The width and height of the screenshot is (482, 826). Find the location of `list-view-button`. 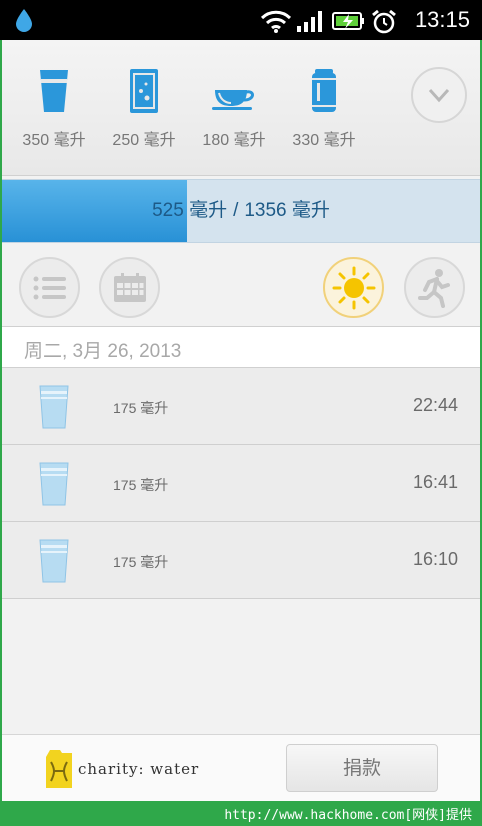

list-view-button is located at coordinates (49, 287).